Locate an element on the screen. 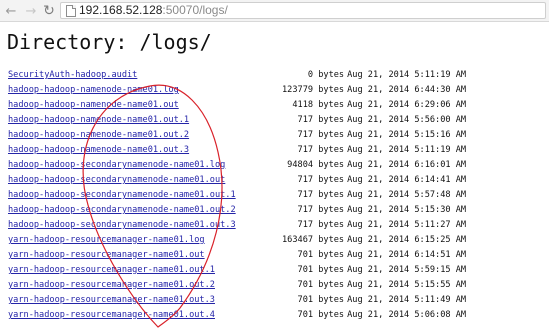  file-name-cell: hadoop-hadoop-namenode-name01.out.1 is located at coordinates (145, 120).